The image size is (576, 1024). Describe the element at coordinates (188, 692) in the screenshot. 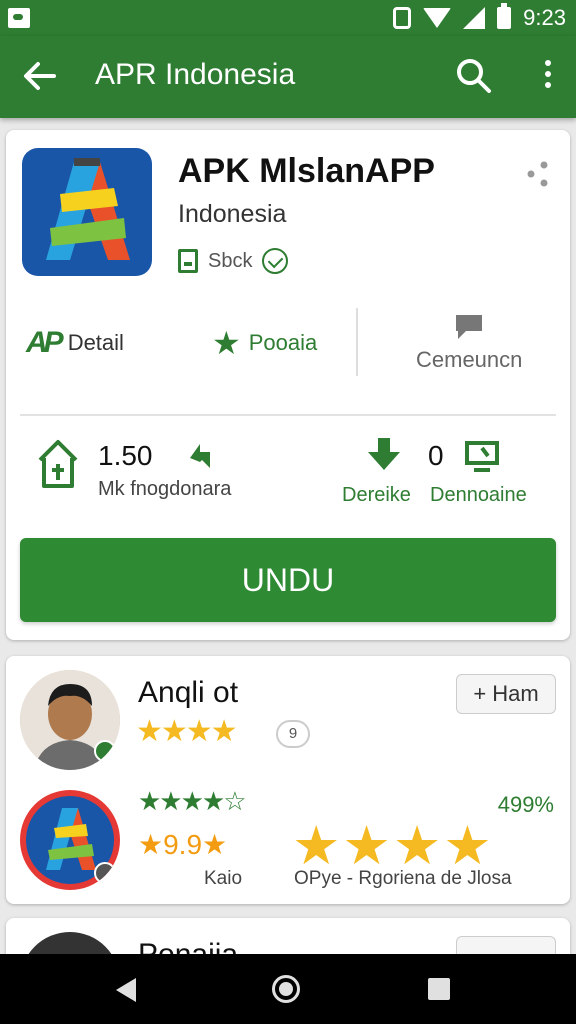

I see `reviewer-name: Anqli ot` at that location.